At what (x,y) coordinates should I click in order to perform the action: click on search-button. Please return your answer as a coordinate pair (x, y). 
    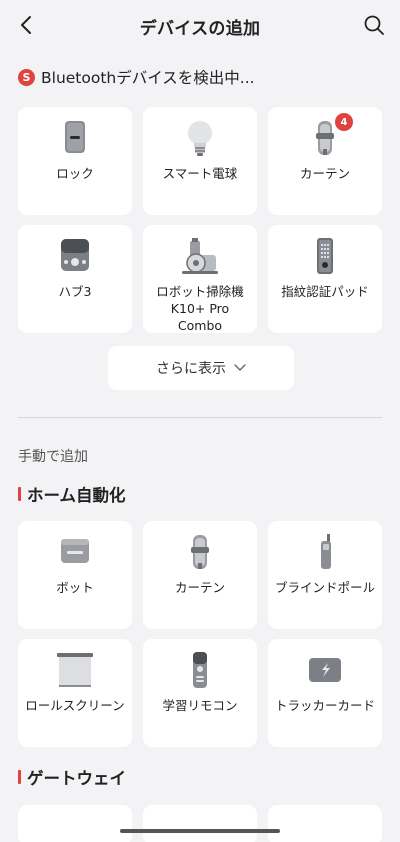
    Looking at the image, I should click on (374, 25).